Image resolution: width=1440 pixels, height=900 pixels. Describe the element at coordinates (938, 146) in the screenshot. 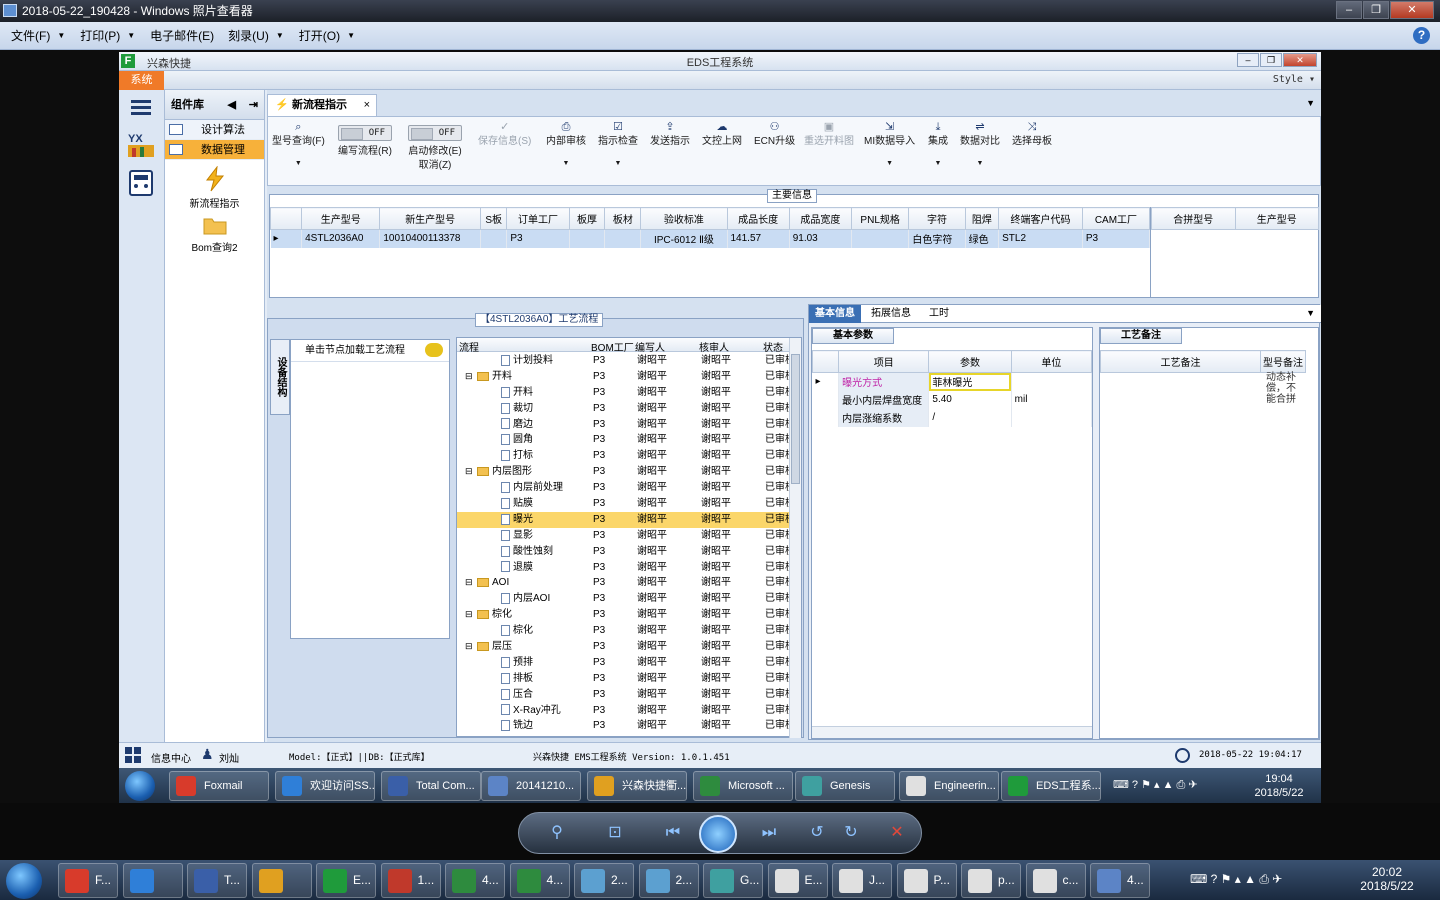

I see `toolbar-button-11: ⤓ 集成 ▼` at that location.